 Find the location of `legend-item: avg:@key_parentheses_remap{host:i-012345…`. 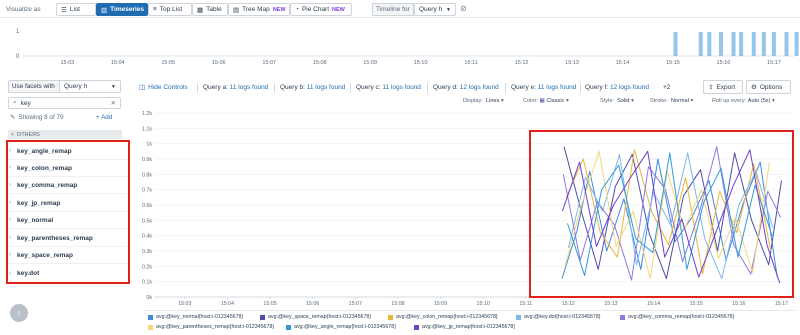

legend-item: avg:@key_parentheses_remap{host:i-012345… is located at coordinates (211, 327).